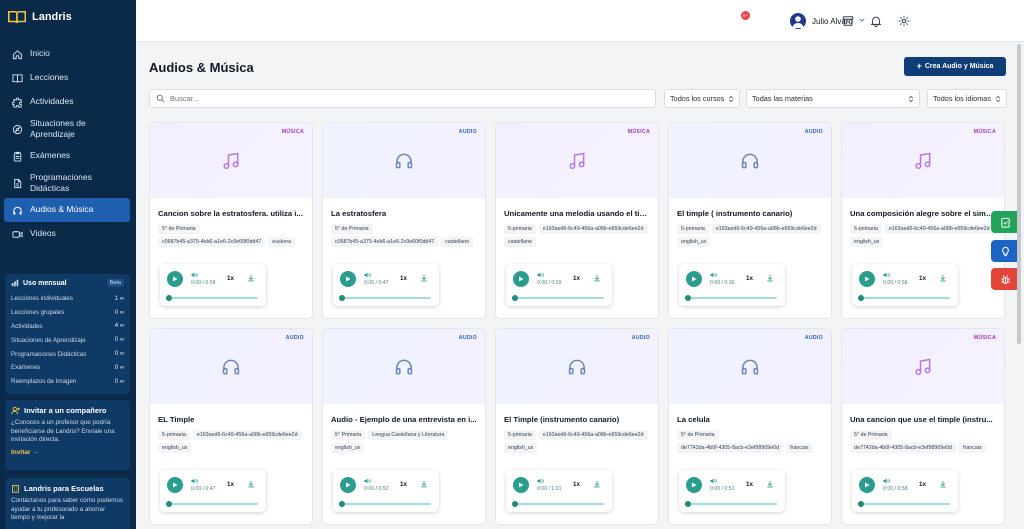 This screenshot has width=1024, height=529. I want to click on search-box, so click(402, 98).